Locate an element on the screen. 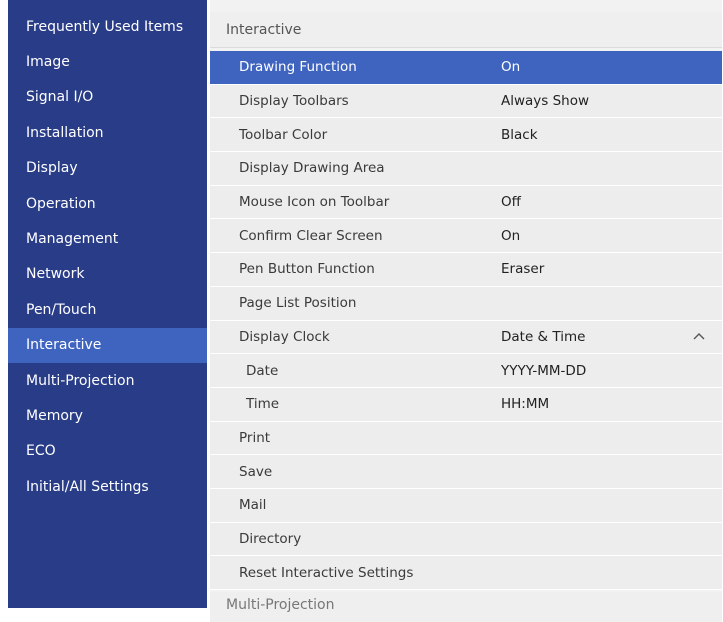 The height and width of the screenshot is (622, 723). sidebar-item-label: Operation is located at coordinates (61, 203).